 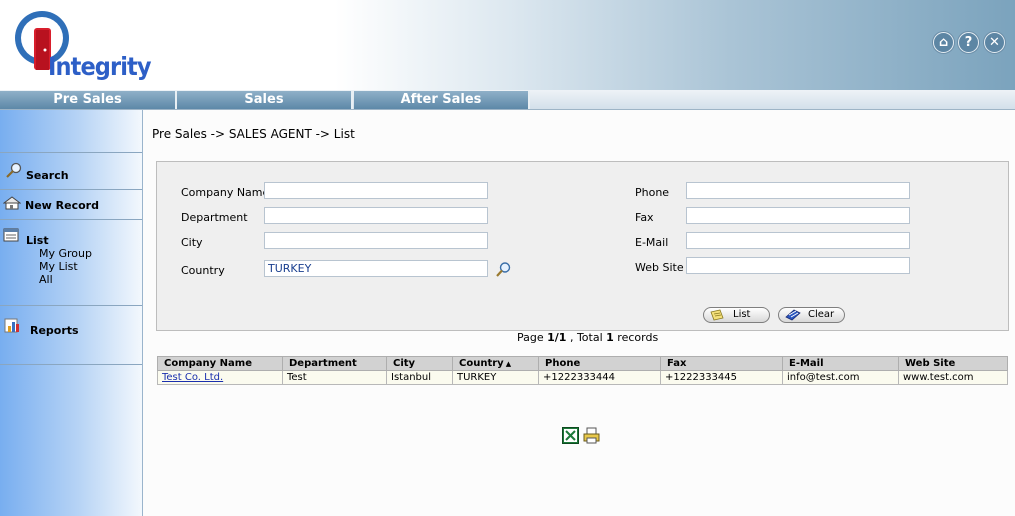 I want to click on table-cell-phone: +1222333444, so click(x=599, y=377).